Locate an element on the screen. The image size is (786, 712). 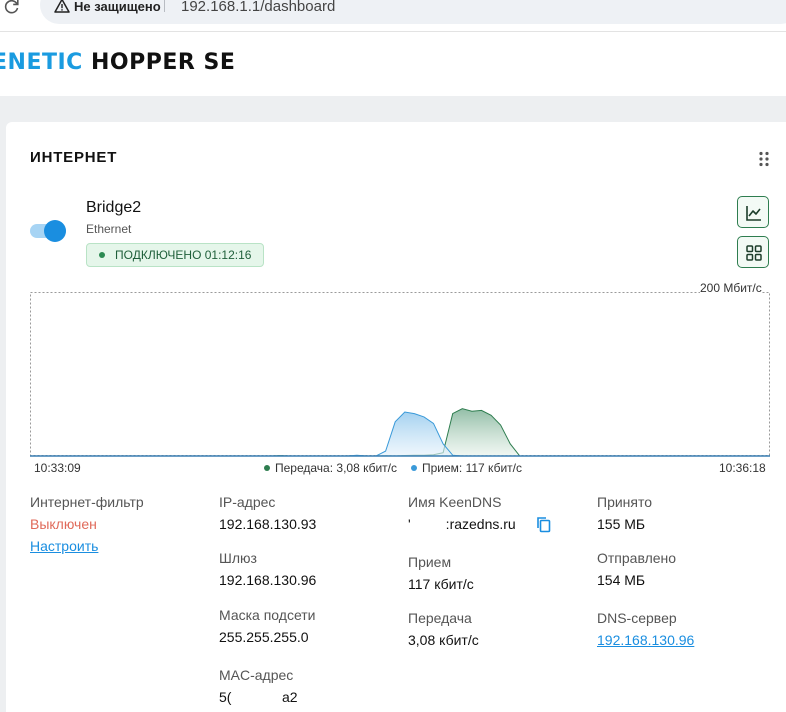
rx-rate-value: 117 кбит/с is located at coordinates (441, 584).